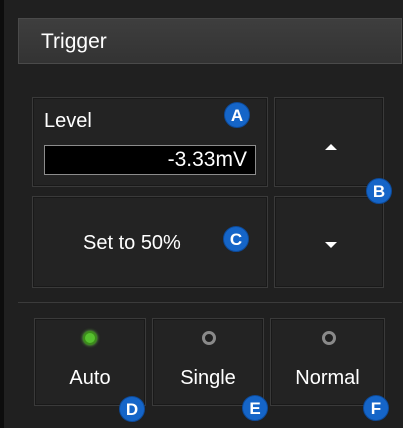  I want to click on panel-header: Trigger, so click(210, 41).